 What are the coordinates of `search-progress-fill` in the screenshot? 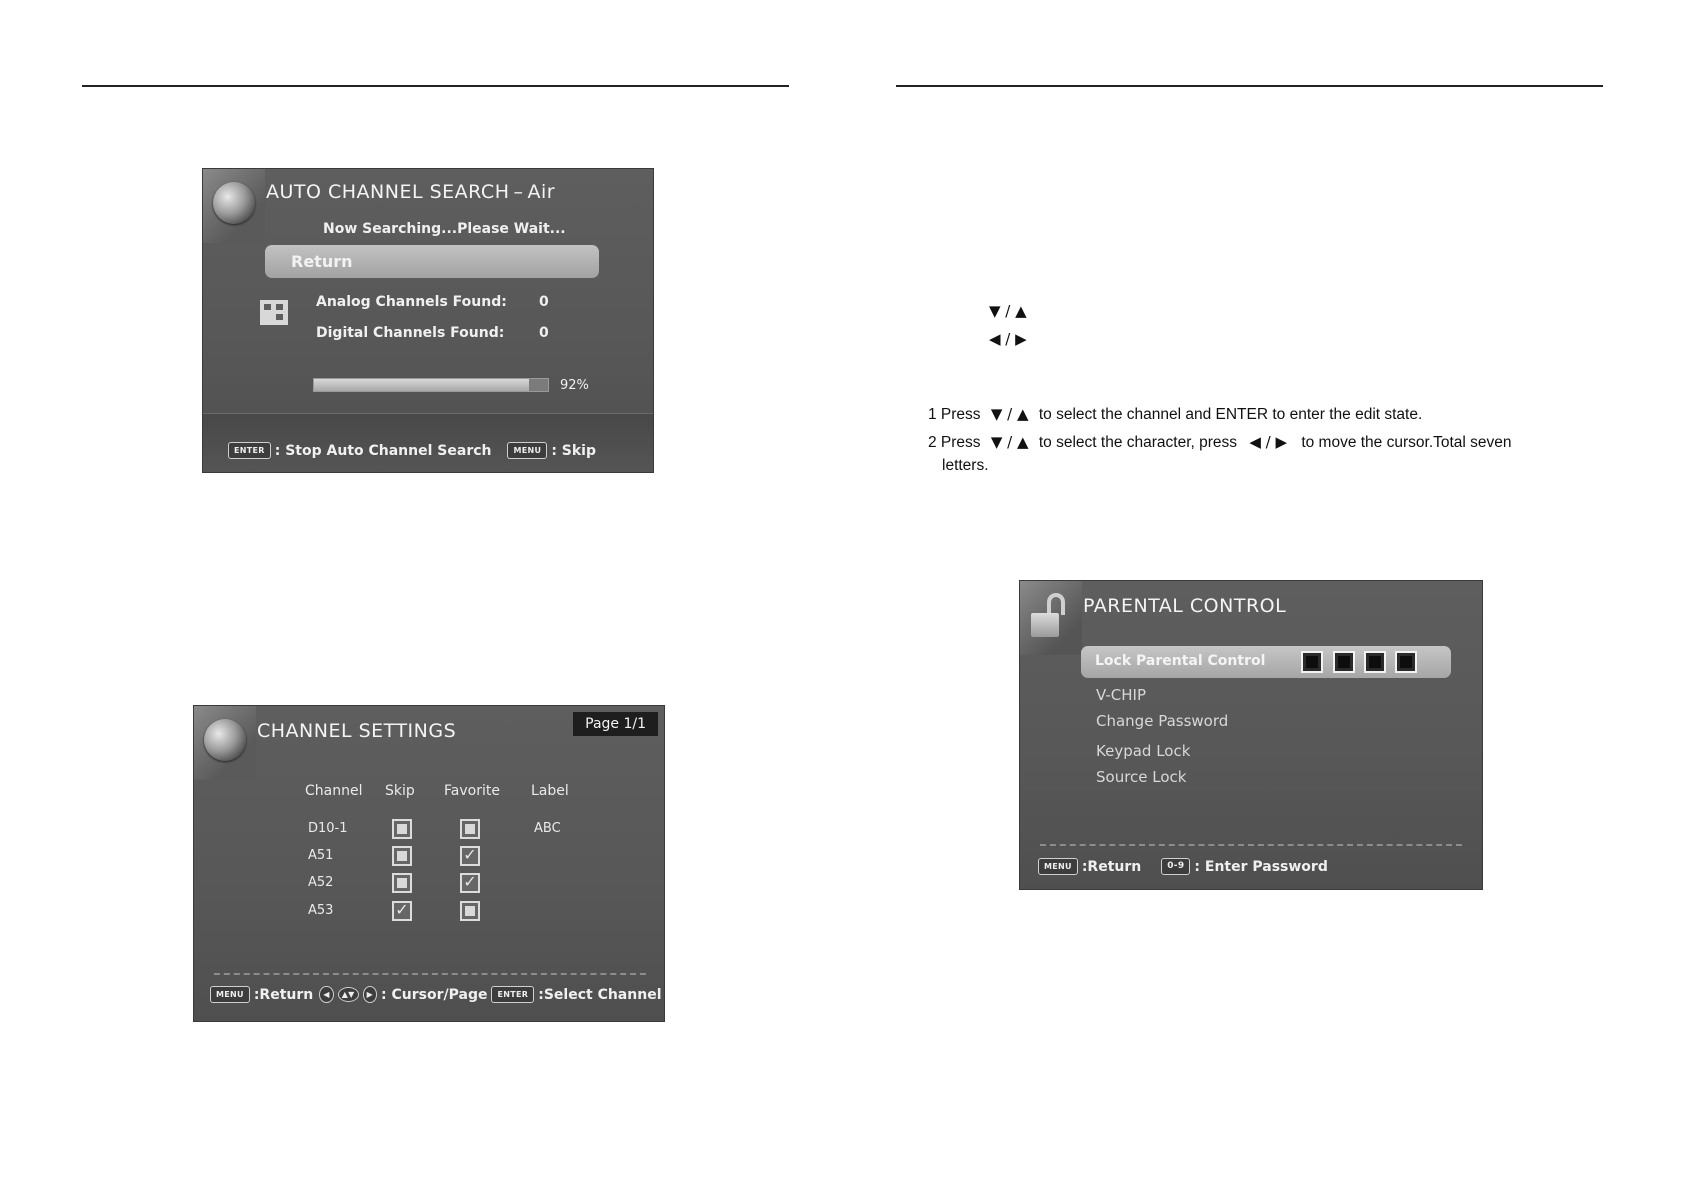 It's located at (422, 385).